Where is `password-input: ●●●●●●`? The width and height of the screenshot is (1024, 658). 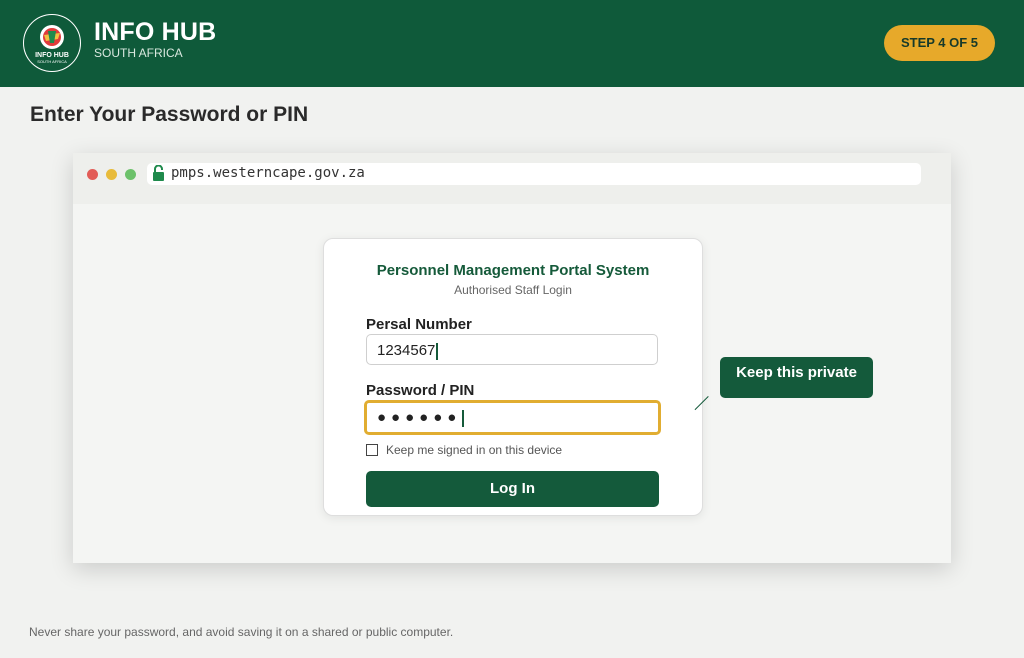 password-input: ●●●●●● is located at coordinates (512, 417).